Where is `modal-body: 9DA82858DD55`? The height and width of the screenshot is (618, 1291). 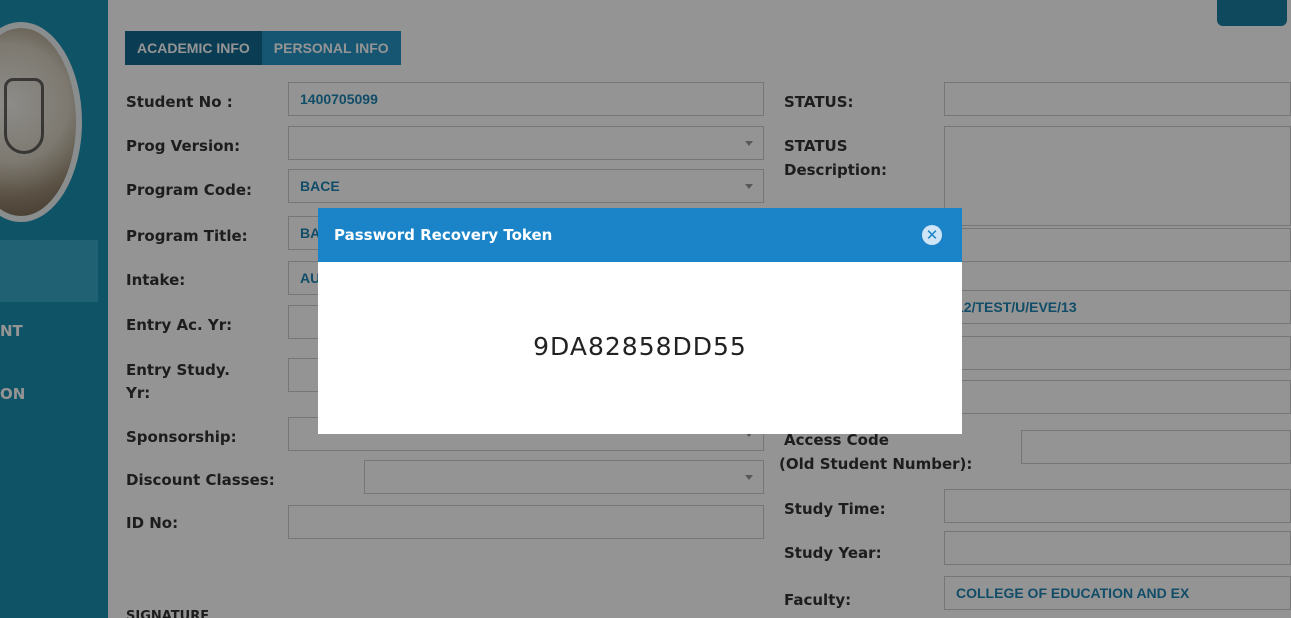 modal-body: 9DA82858DD55 is located at coordinates (640, 348).